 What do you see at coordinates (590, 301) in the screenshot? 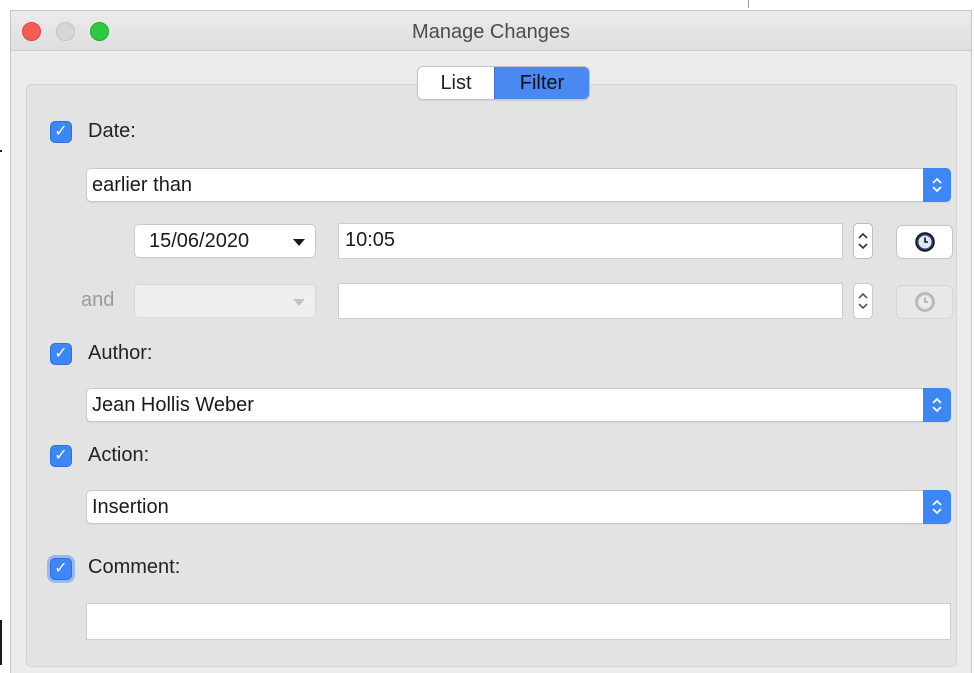
I see `second-time-input` at bounding box center [590, 301].